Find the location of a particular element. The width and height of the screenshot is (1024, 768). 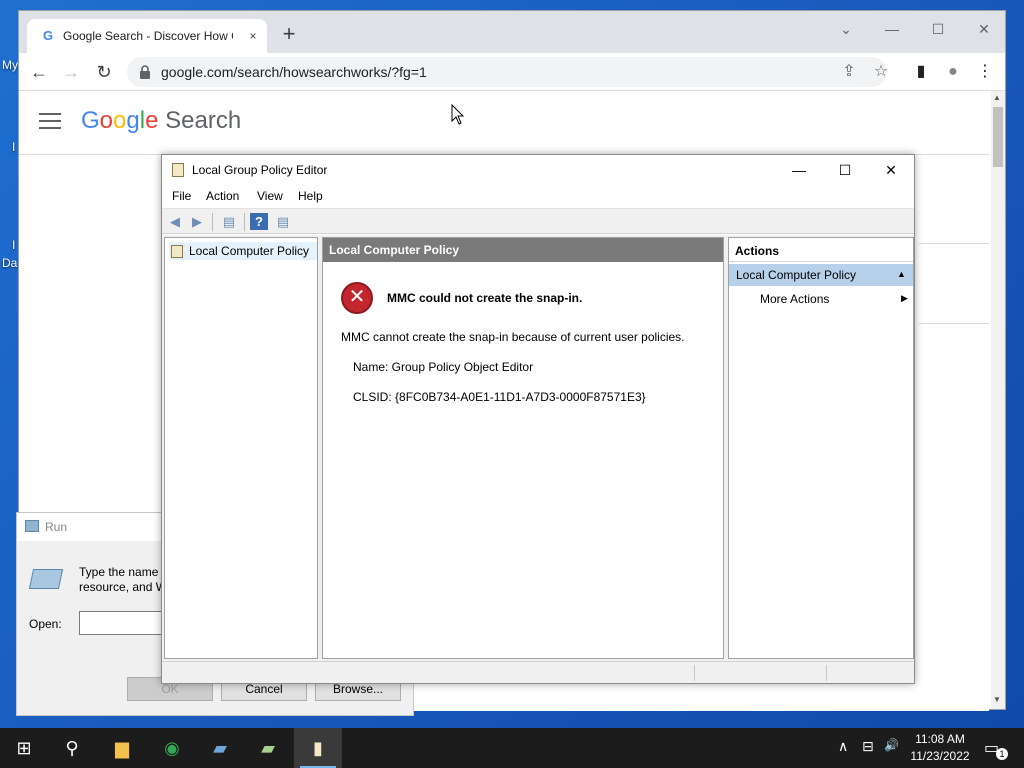

scroll-up-icon: ▲ is located at coordinates (997, 97).